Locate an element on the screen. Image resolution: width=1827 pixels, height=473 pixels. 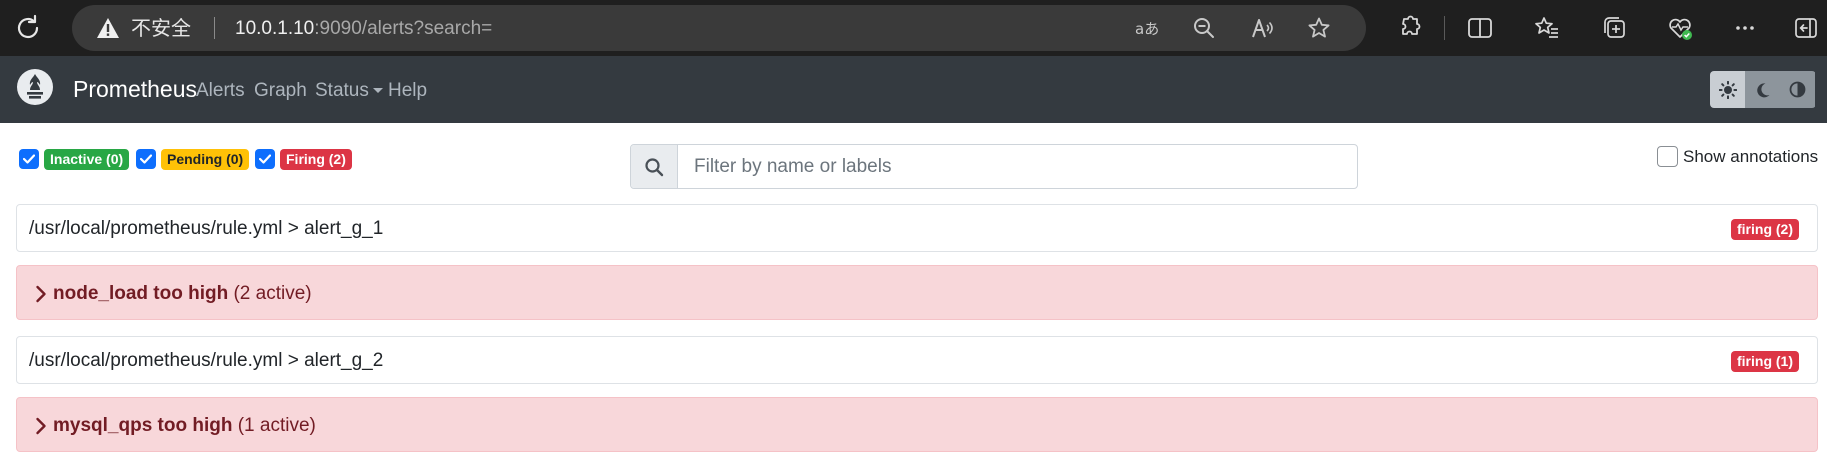
search-input is located at coordinates (1018, 166).